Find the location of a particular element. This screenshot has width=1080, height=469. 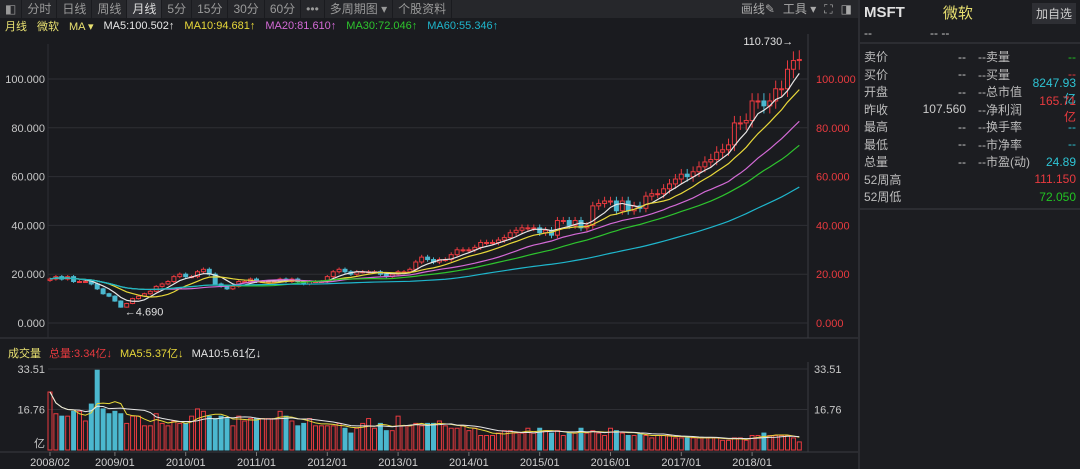

quote-row: 最低 -- --市净率 -- is located at coordinates (970, 145).